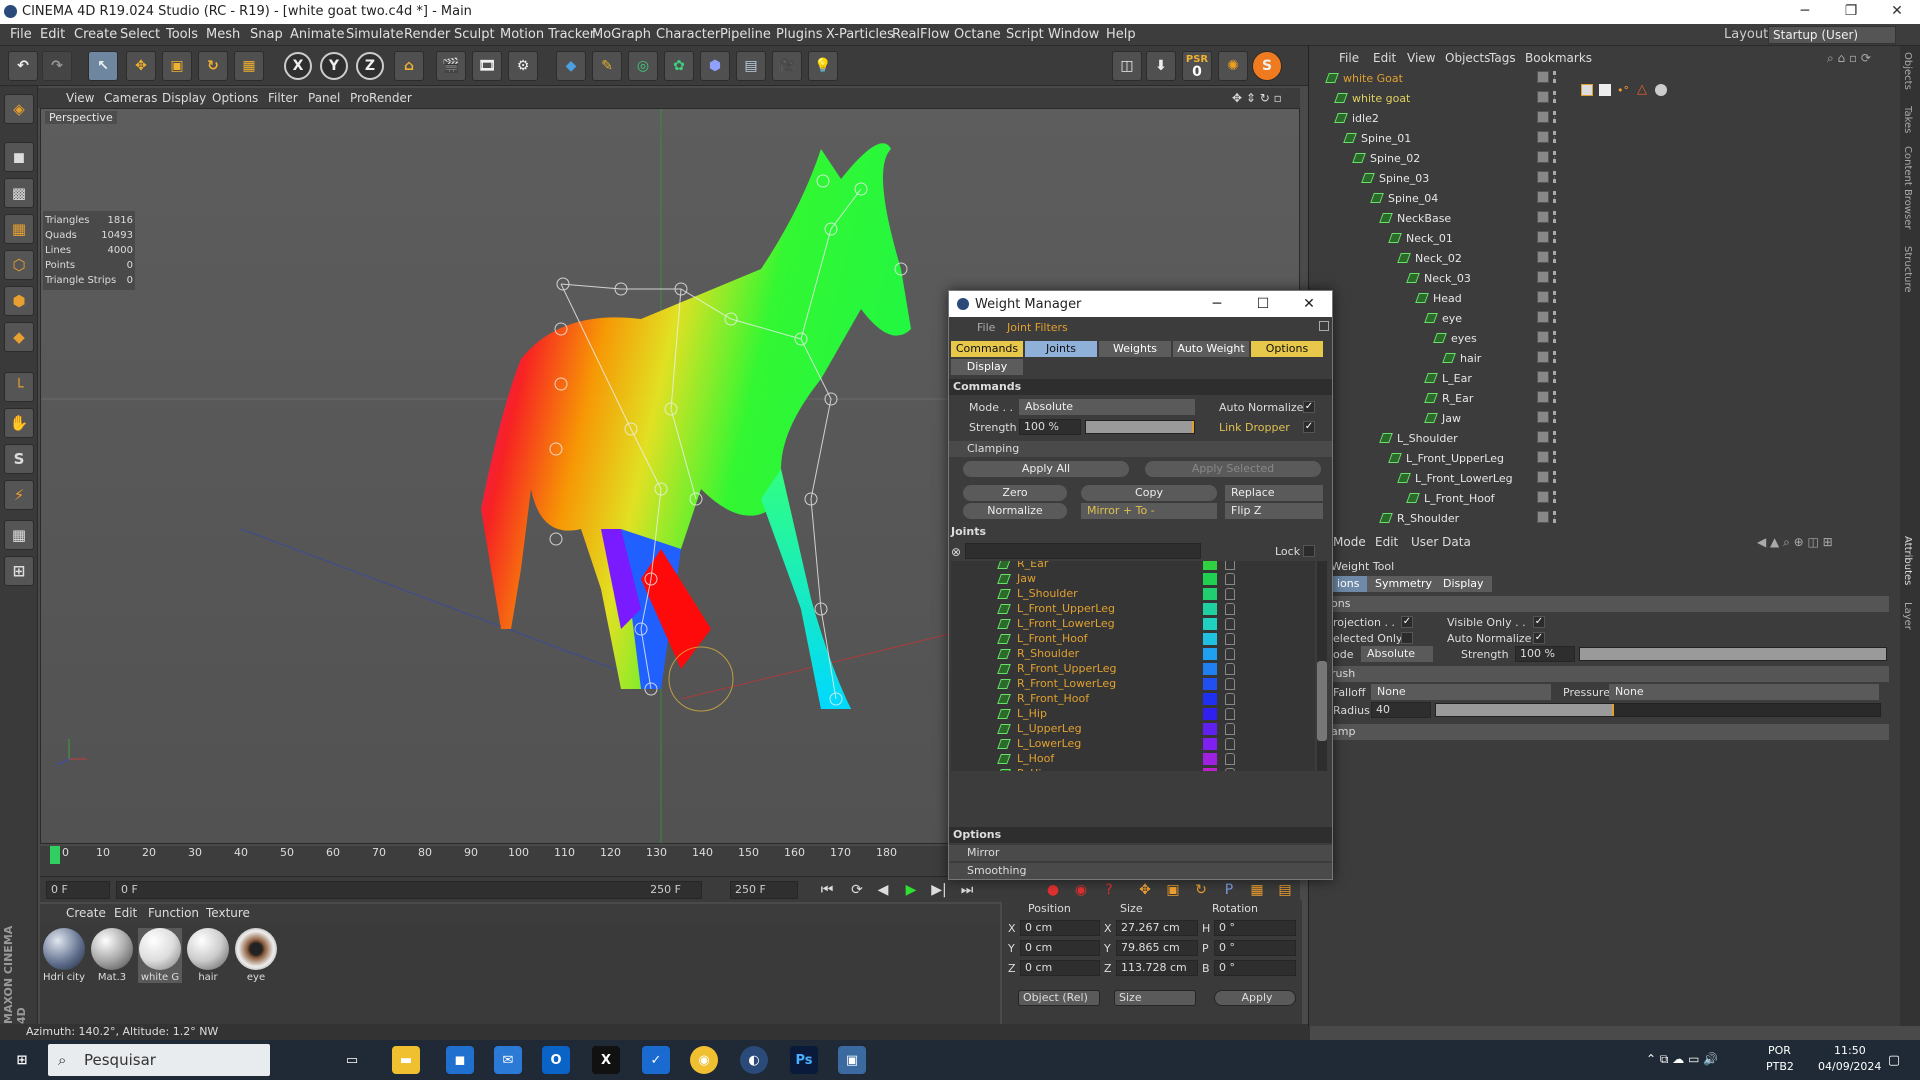 This screenshot has width=1920, height=1080. I want to click on falloff-select: None, so click(1461, 692).